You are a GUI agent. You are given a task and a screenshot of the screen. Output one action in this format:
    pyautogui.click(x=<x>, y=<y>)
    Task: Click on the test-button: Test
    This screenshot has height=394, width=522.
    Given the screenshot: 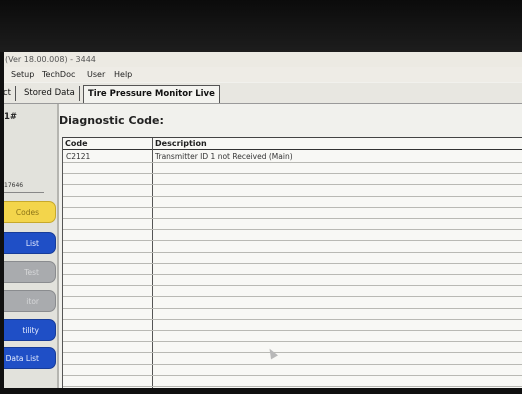 What is the action you would take?
    pyautogui.click(x=30, y=272)
    